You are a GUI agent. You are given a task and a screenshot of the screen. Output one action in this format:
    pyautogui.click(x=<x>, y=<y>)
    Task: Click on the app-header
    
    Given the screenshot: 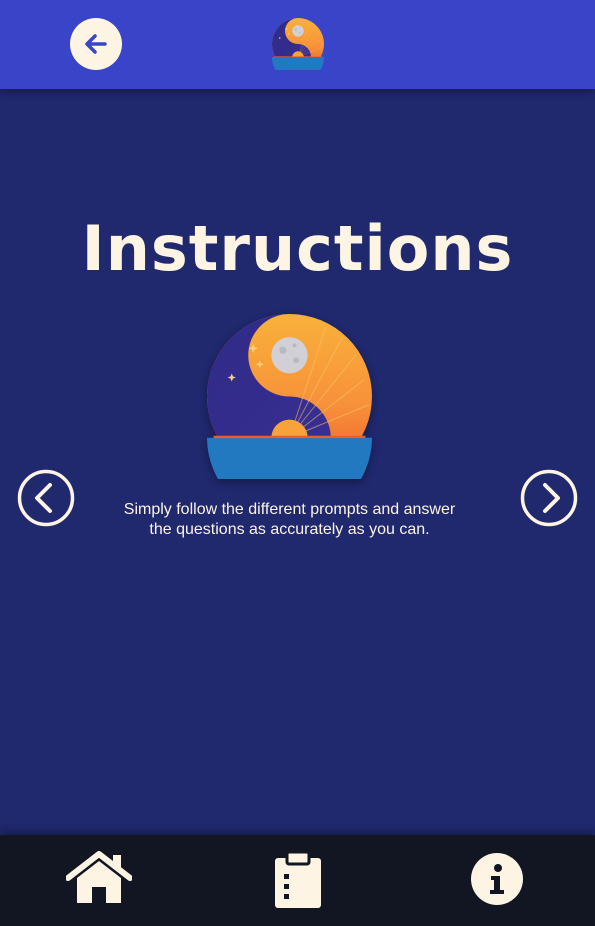 What is the action you would take?
    pyautogui.click(x=297, y=44)
    